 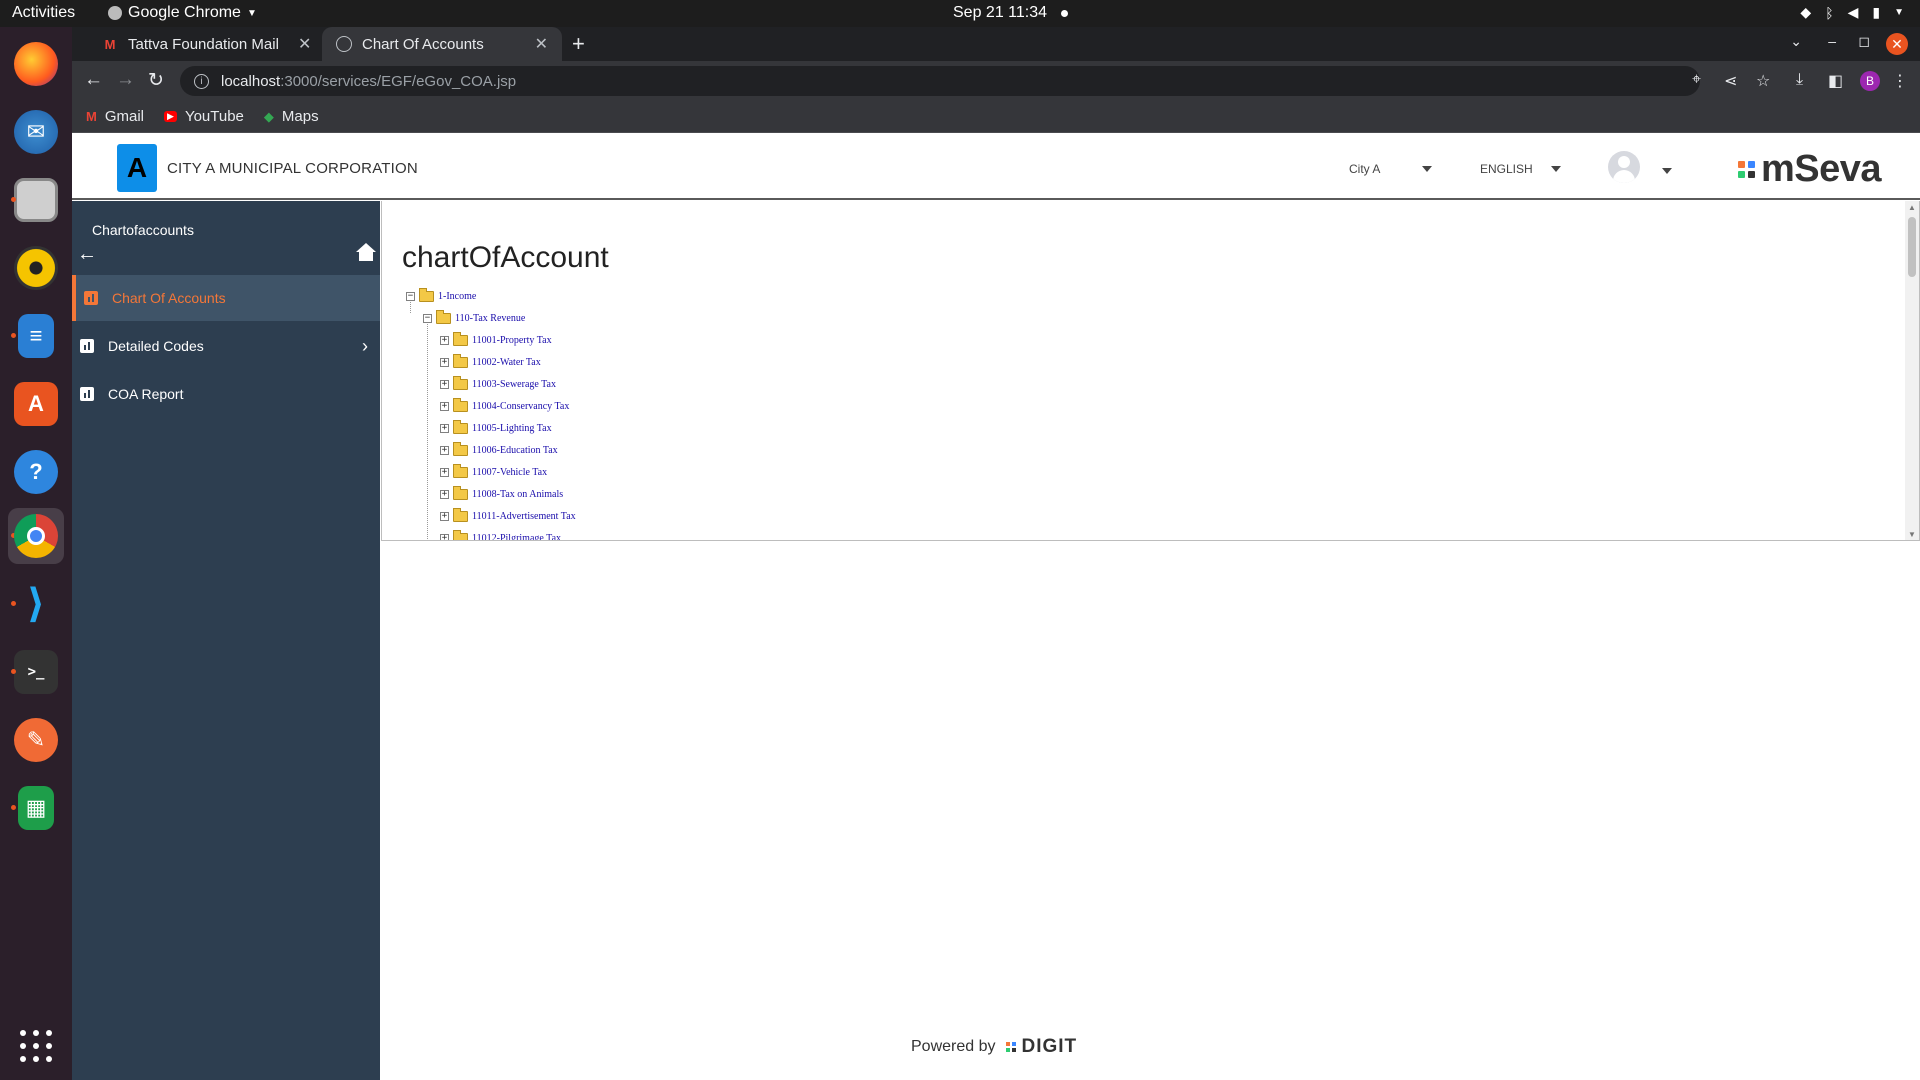 I want to click on app-menu: Google Chrome ▼, so click(x=182, y=13).